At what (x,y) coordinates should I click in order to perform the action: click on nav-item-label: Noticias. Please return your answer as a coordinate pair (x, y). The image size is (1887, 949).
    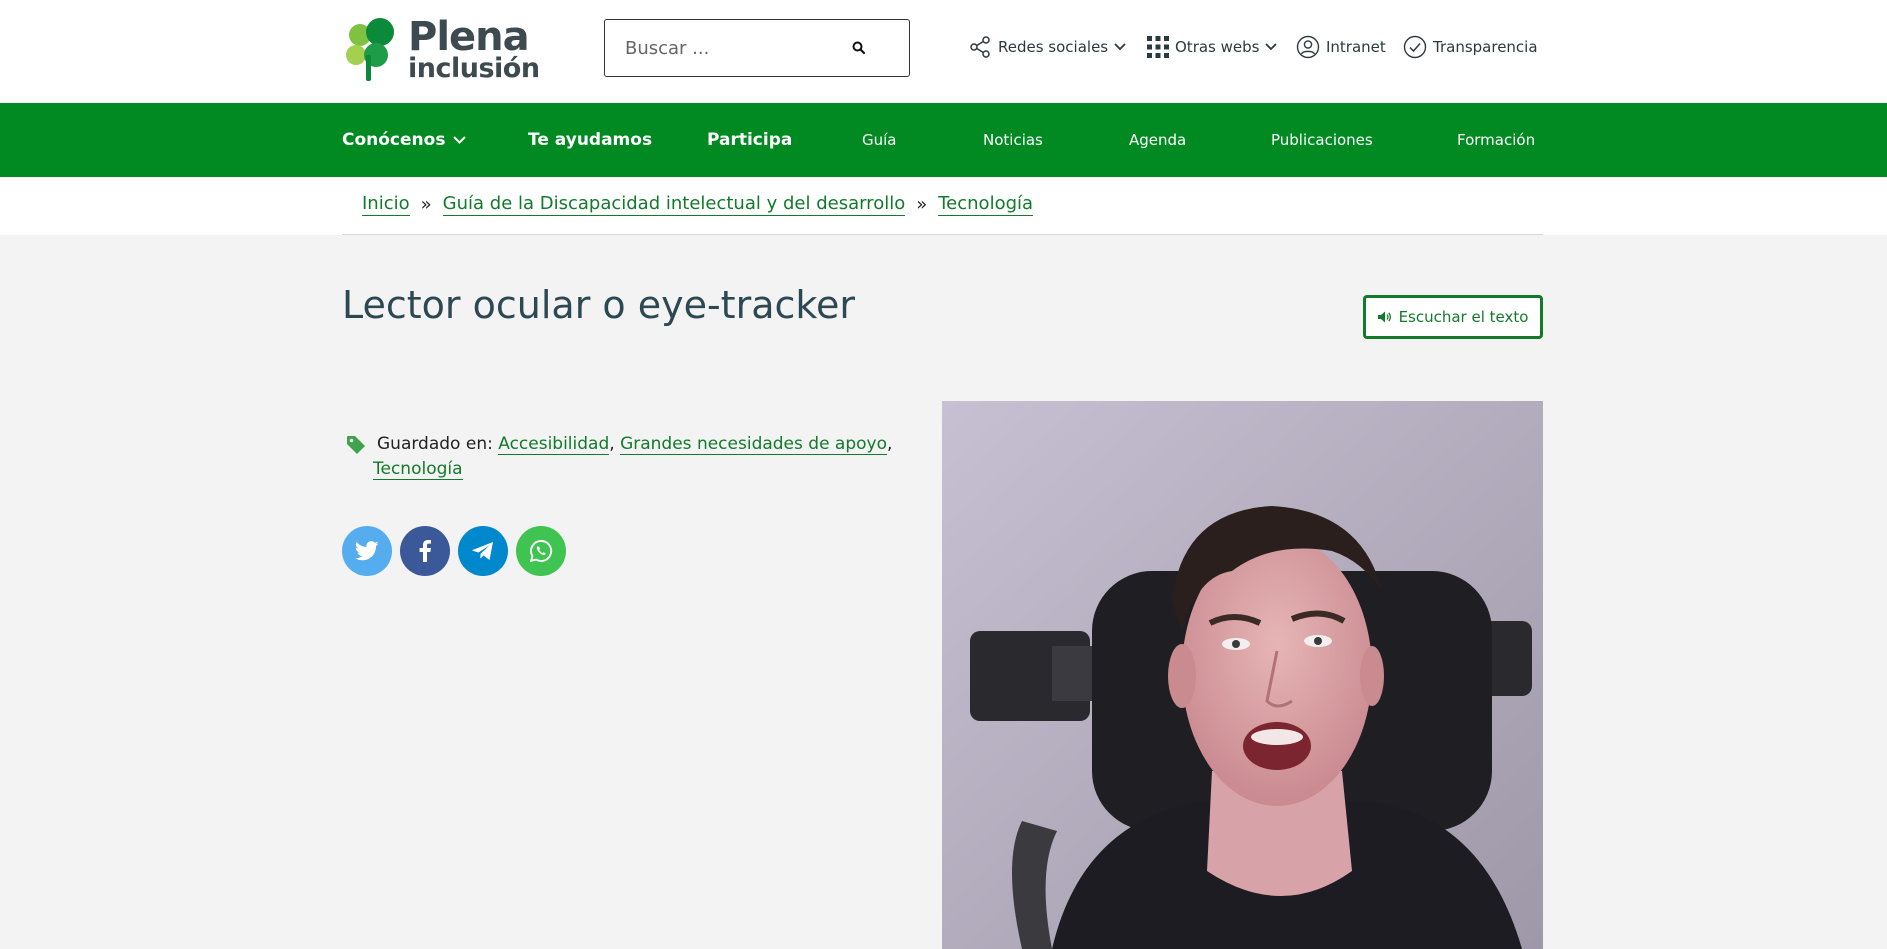
    Looking at the image, I should click on (1013, 140).